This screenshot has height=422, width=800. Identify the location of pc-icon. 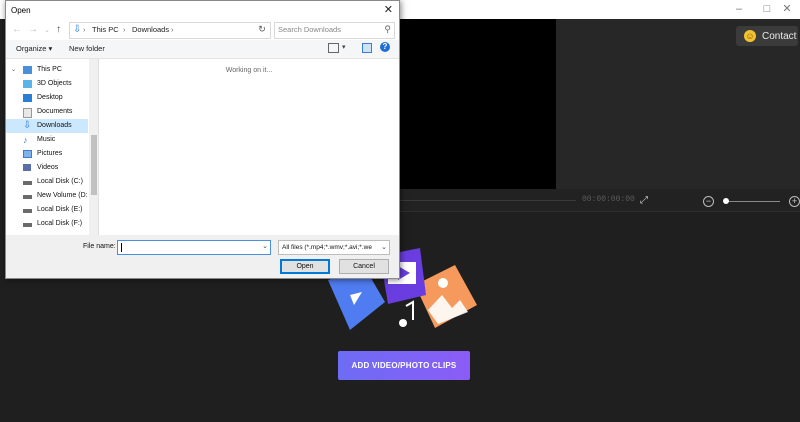
(27, 70).